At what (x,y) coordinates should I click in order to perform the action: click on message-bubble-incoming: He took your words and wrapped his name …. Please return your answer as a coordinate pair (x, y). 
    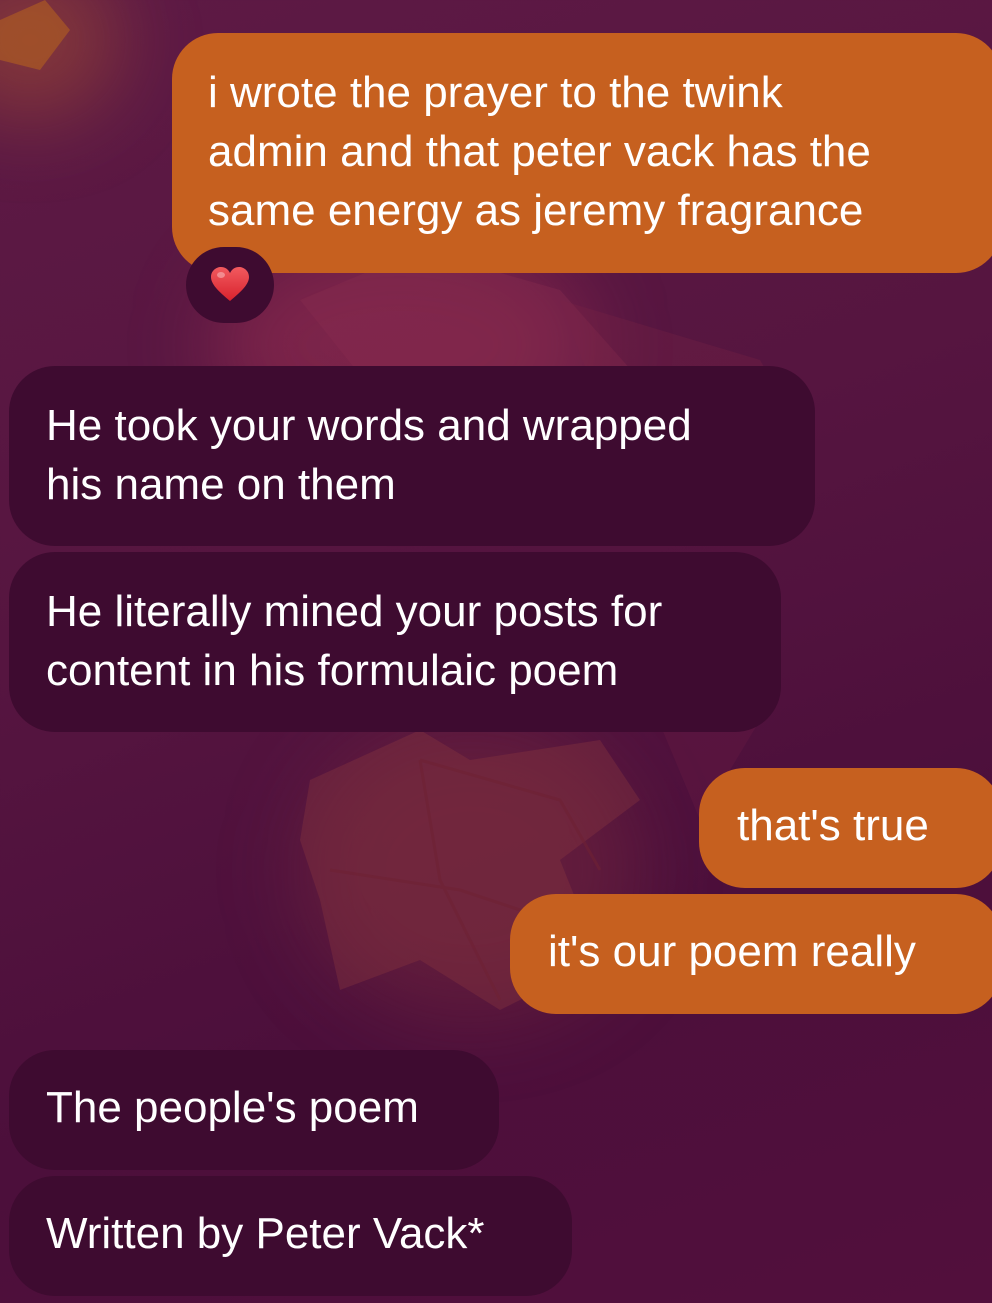
    Looking at the image, I should click on (412, 456).